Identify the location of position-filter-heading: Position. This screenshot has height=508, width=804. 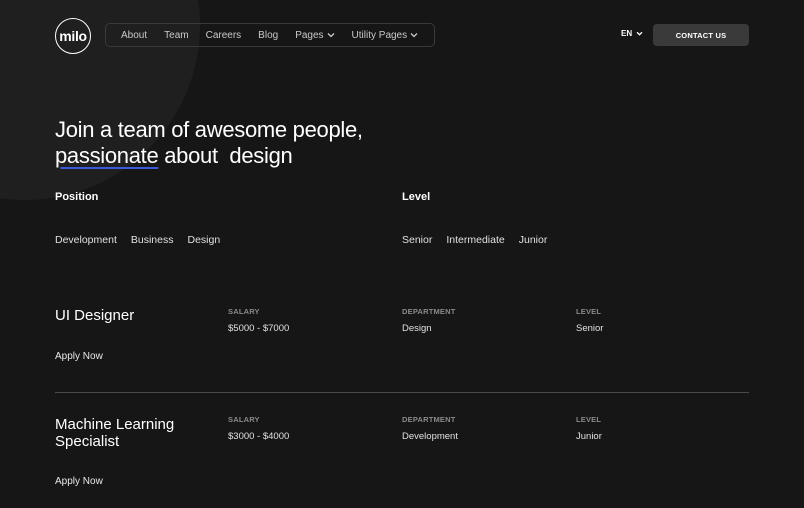
(77, 197).